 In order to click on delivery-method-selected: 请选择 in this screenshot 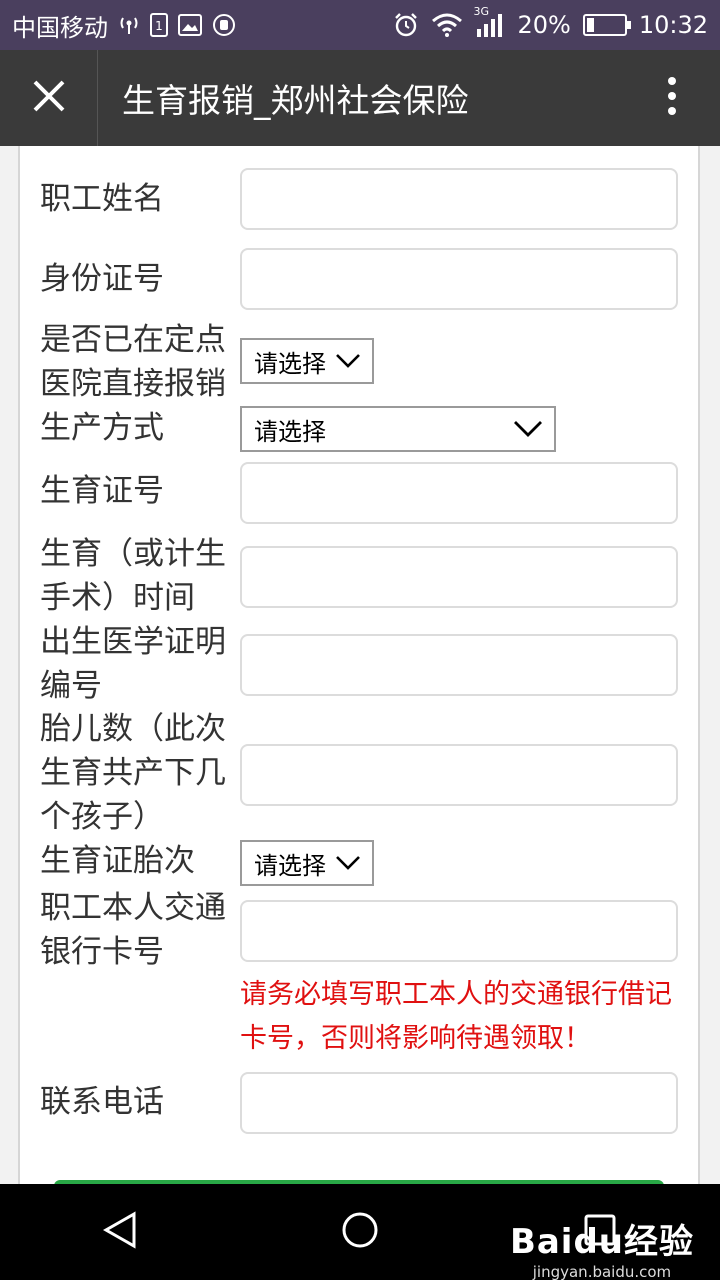, I will do `click(290, 431)`.